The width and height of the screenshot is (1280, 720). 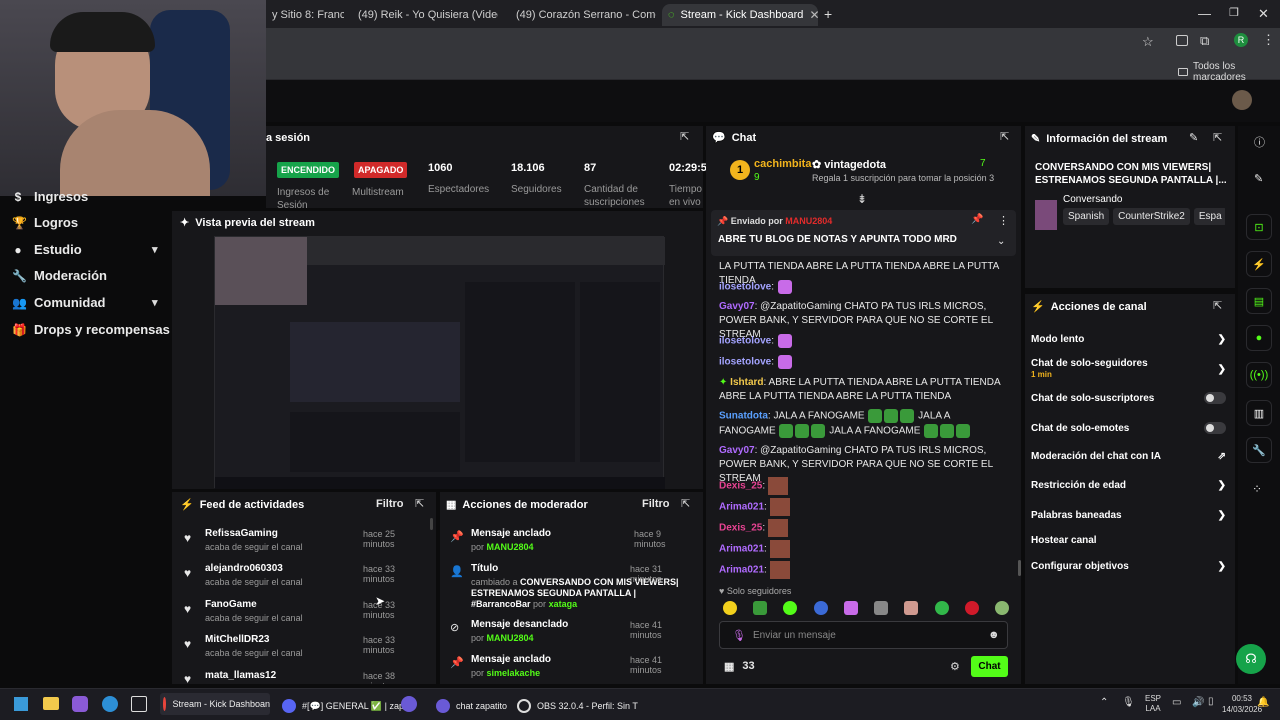 What do you see at coordinates (989, 666) in the screenshot?
I see `send-chat-button: Chat` at bounding box center [989, 666].